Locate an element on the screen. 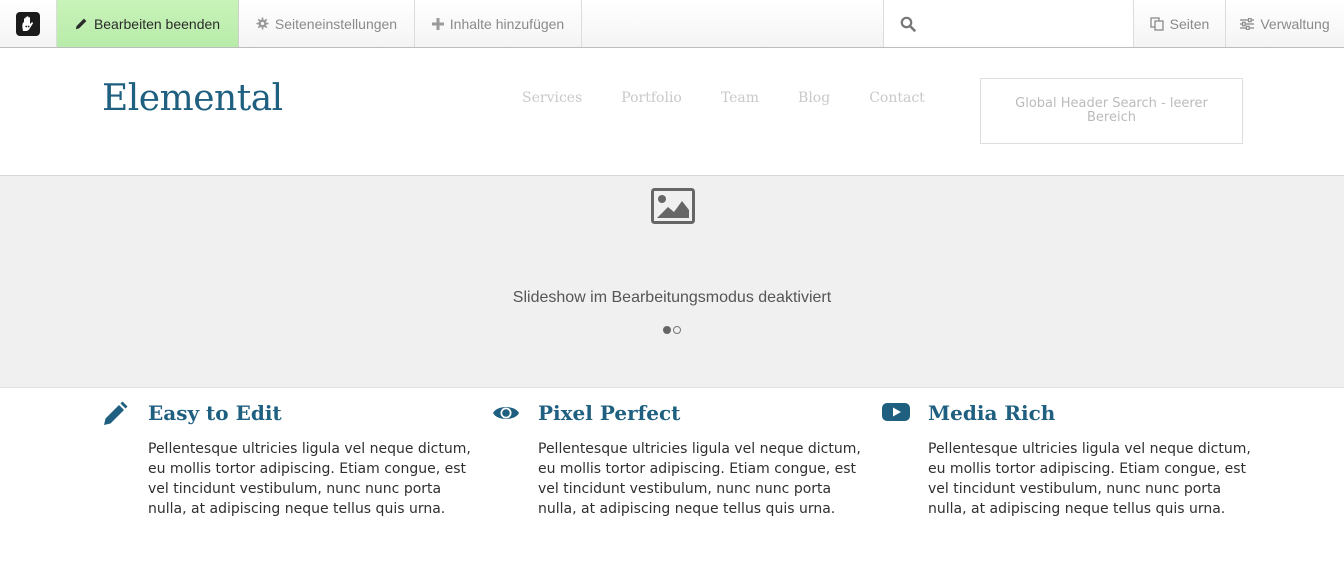 Image resolution: width=1344 pixels, height=568 pixels. global-header-search-label: Global Header Search - leerer Bereich is located at coordinates (1111, 110).